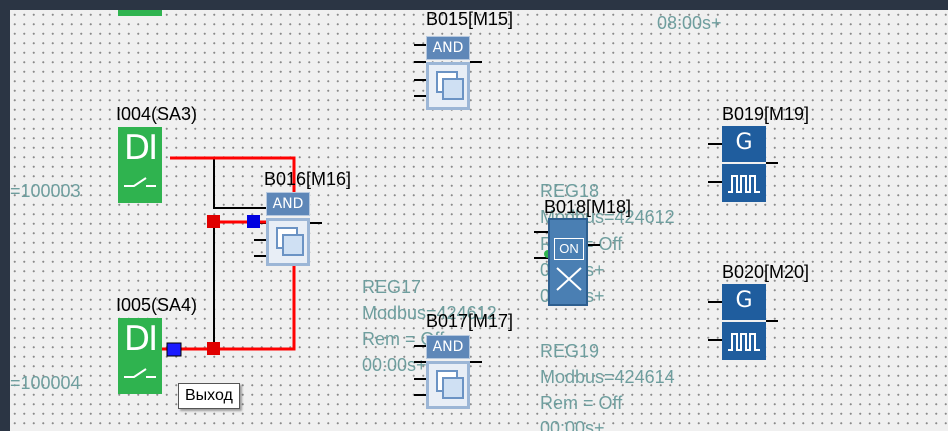 The height and width of the screenshot is (431, 948). Describe the element at coordinates (157, 305) in the screenshot. I see `i005-label: I005(SA4)` at that location.